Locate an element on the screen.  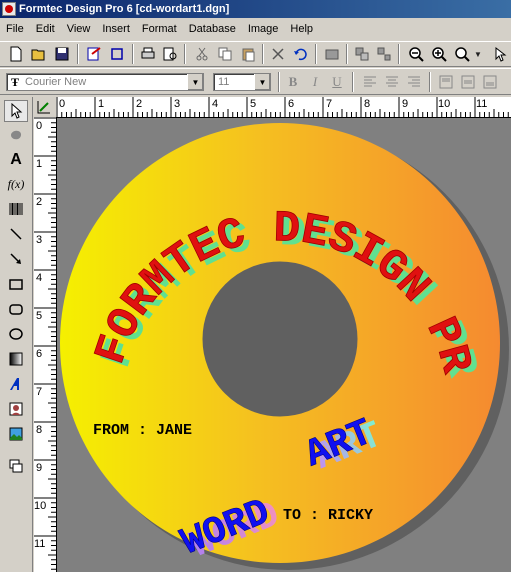
align-center-icon is located at coordinates (392, 82).